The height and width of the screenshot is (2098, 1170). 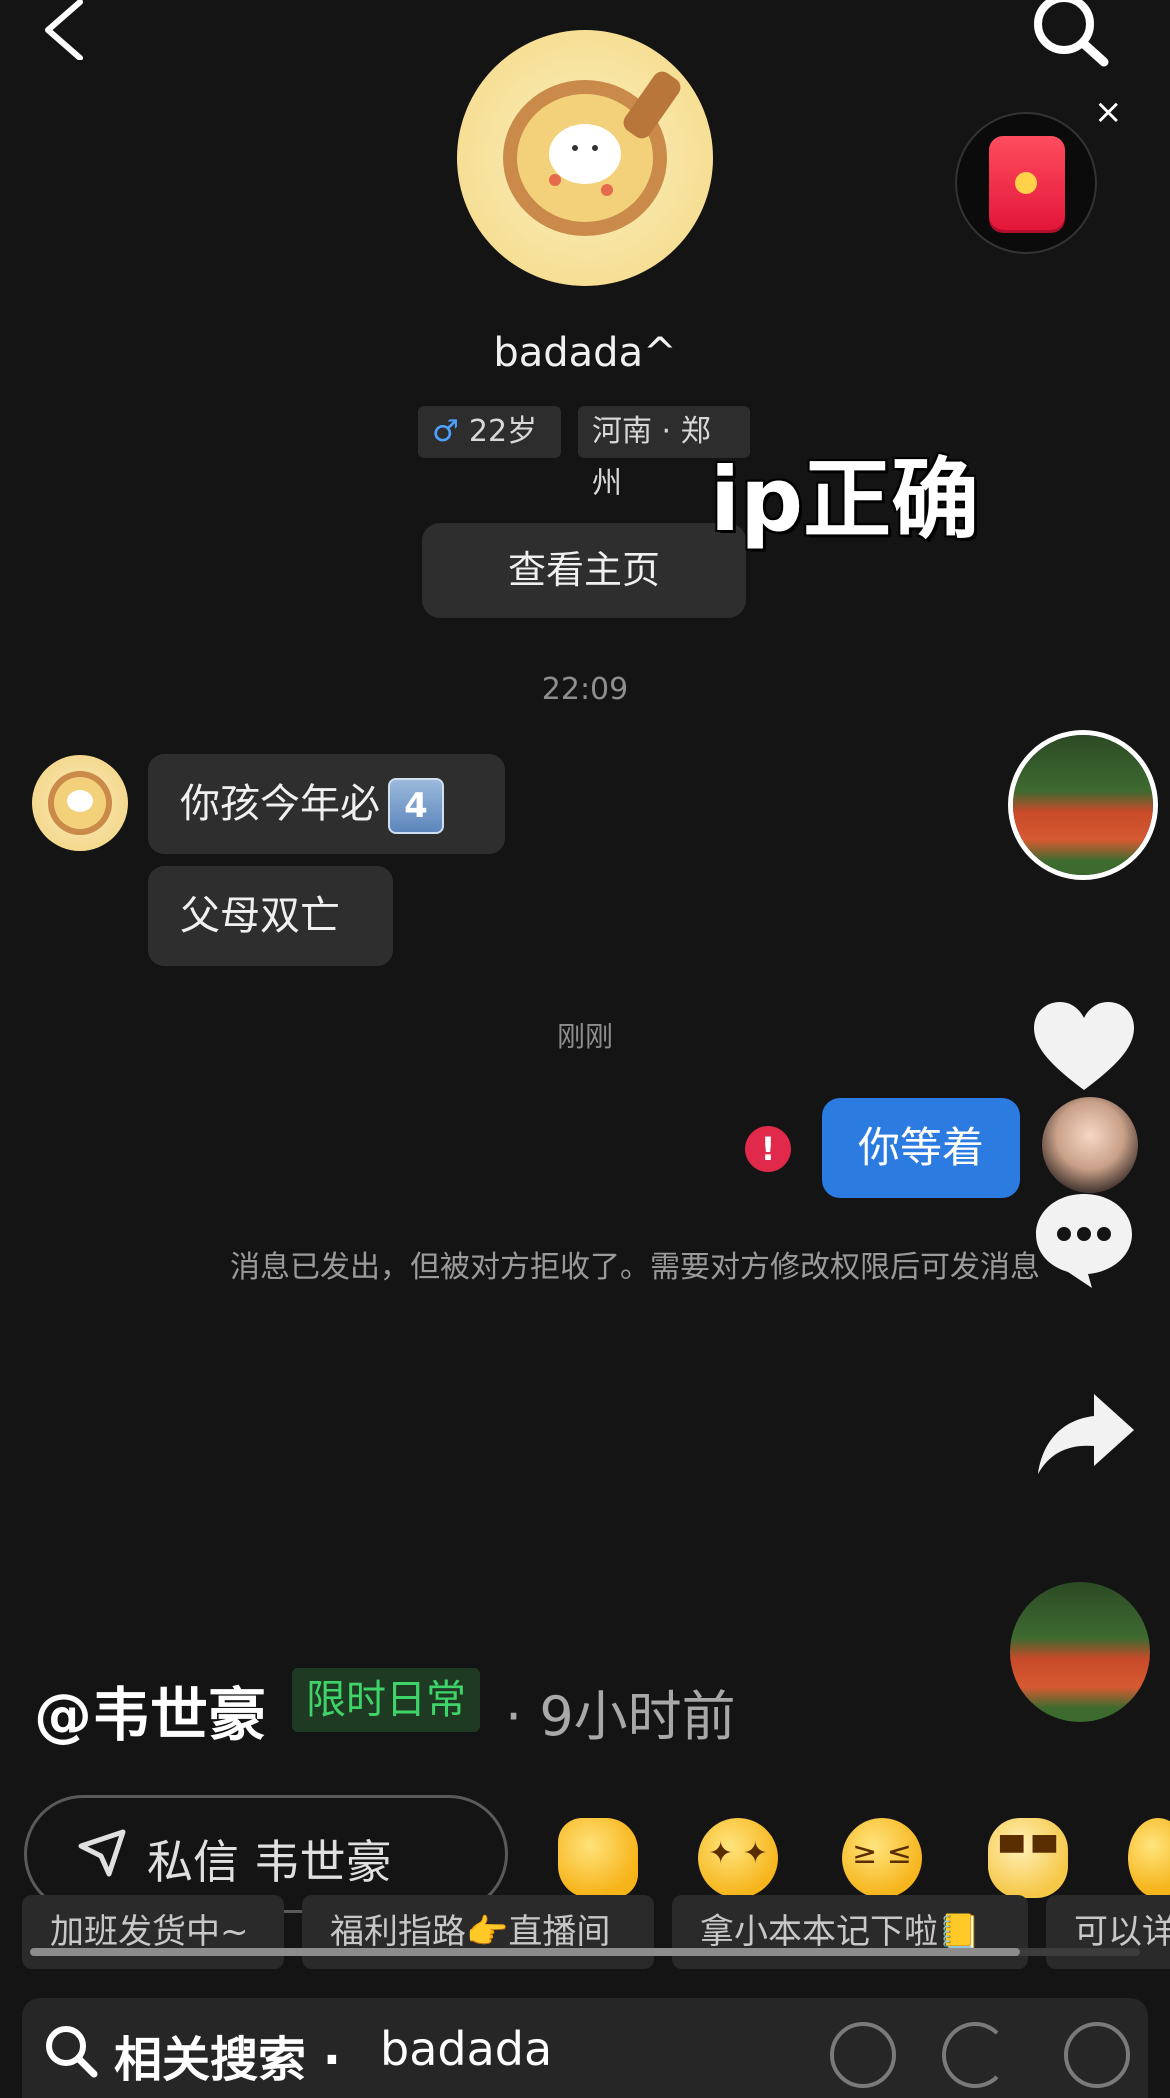 I want to click on keycap-four-emoji: 4, so click(x=416, y=806).